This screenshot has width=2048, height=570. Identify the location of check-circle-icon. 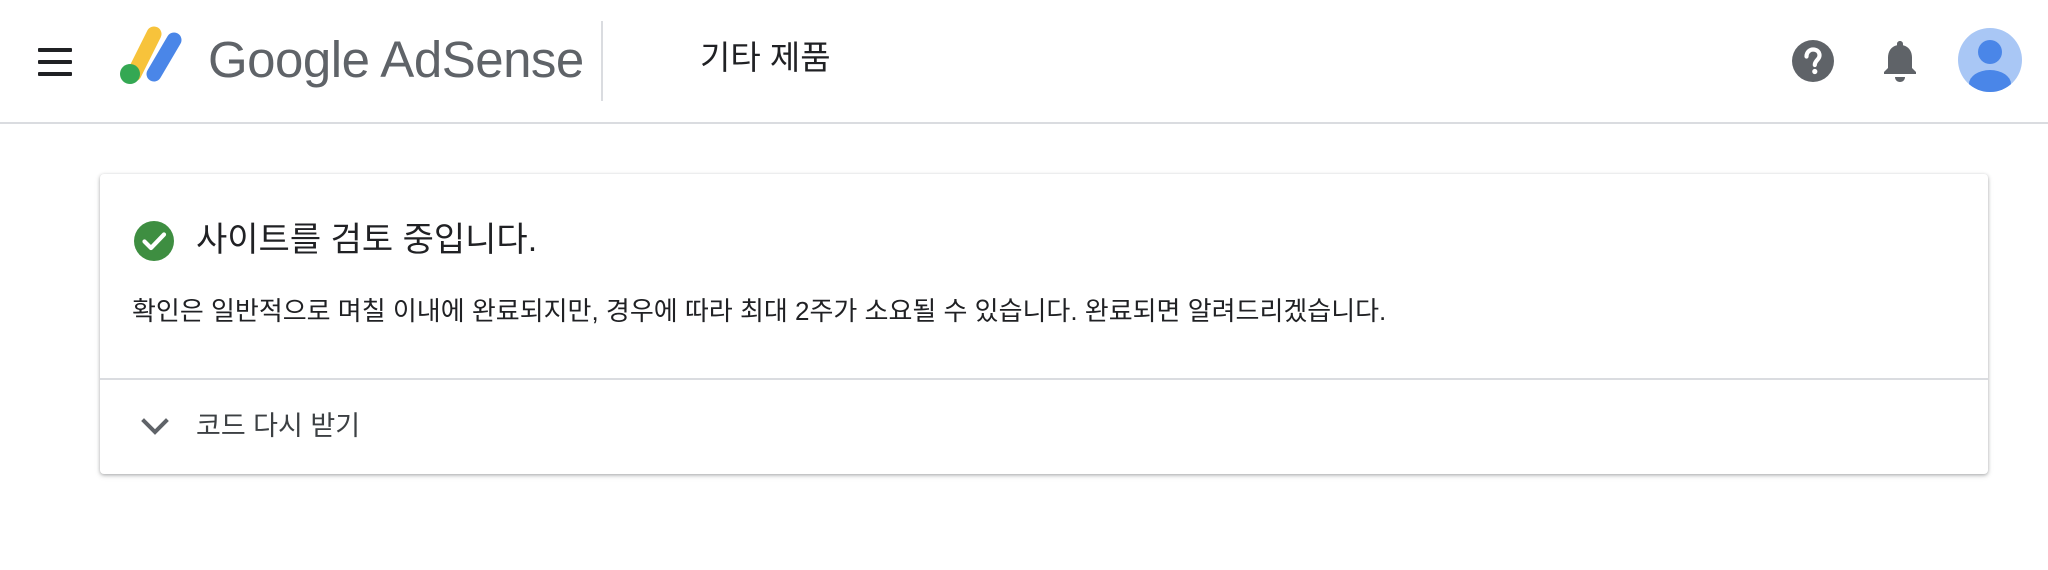
(154, 241).